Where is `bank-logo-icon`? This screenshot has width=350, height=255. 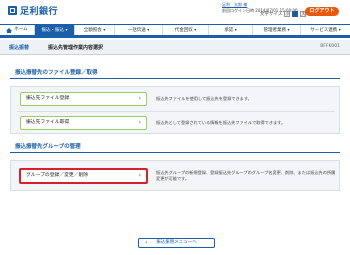
bank-logo-icon is located at coordinates (12, 10).